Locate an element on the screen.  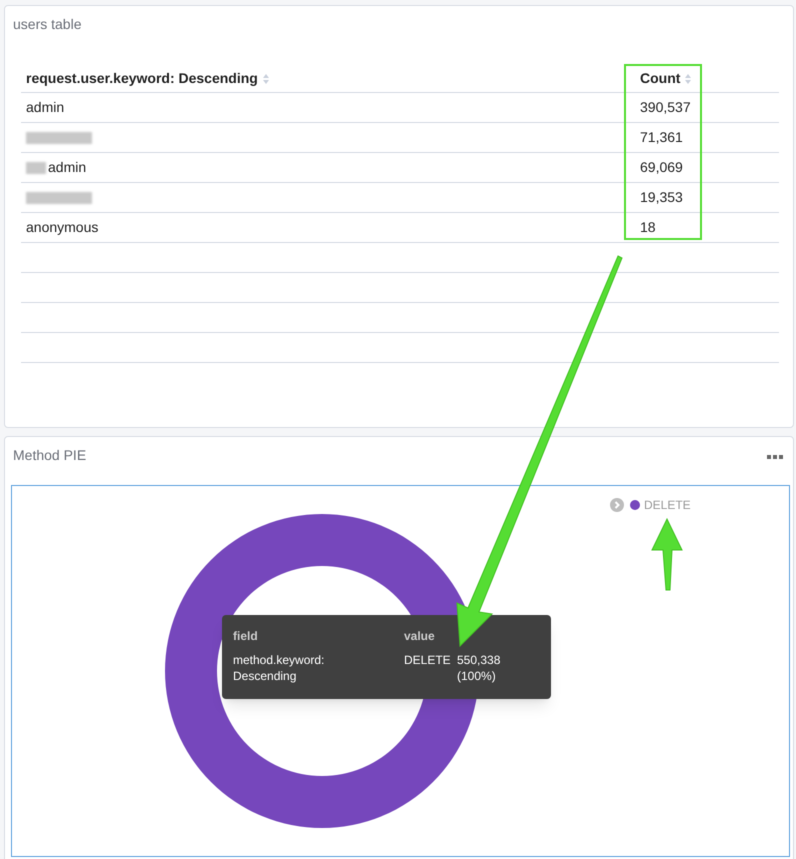
table-cell: 19,353 is located at coordinates (661, 197).